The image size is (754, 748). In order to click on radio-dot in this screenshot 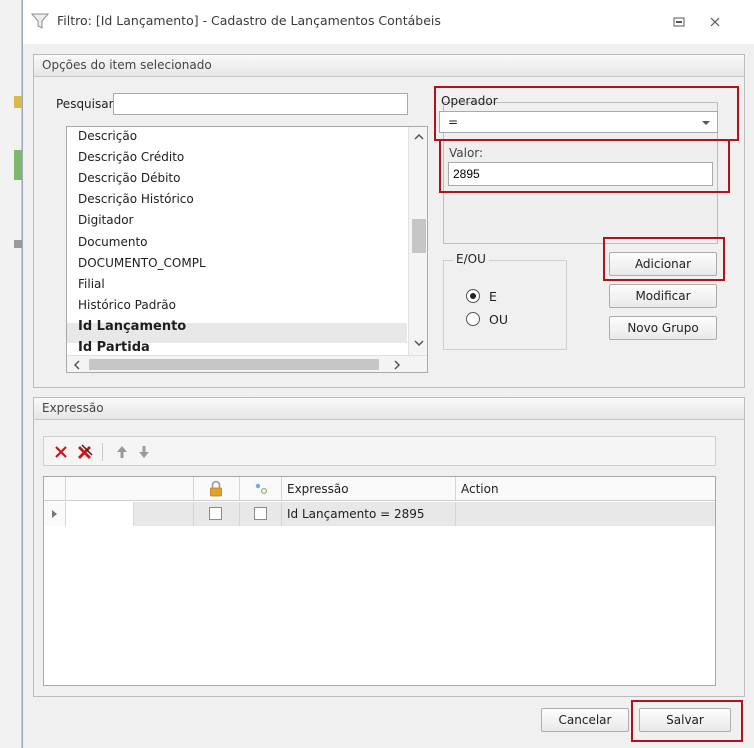, I will do `click(473, 296)`.